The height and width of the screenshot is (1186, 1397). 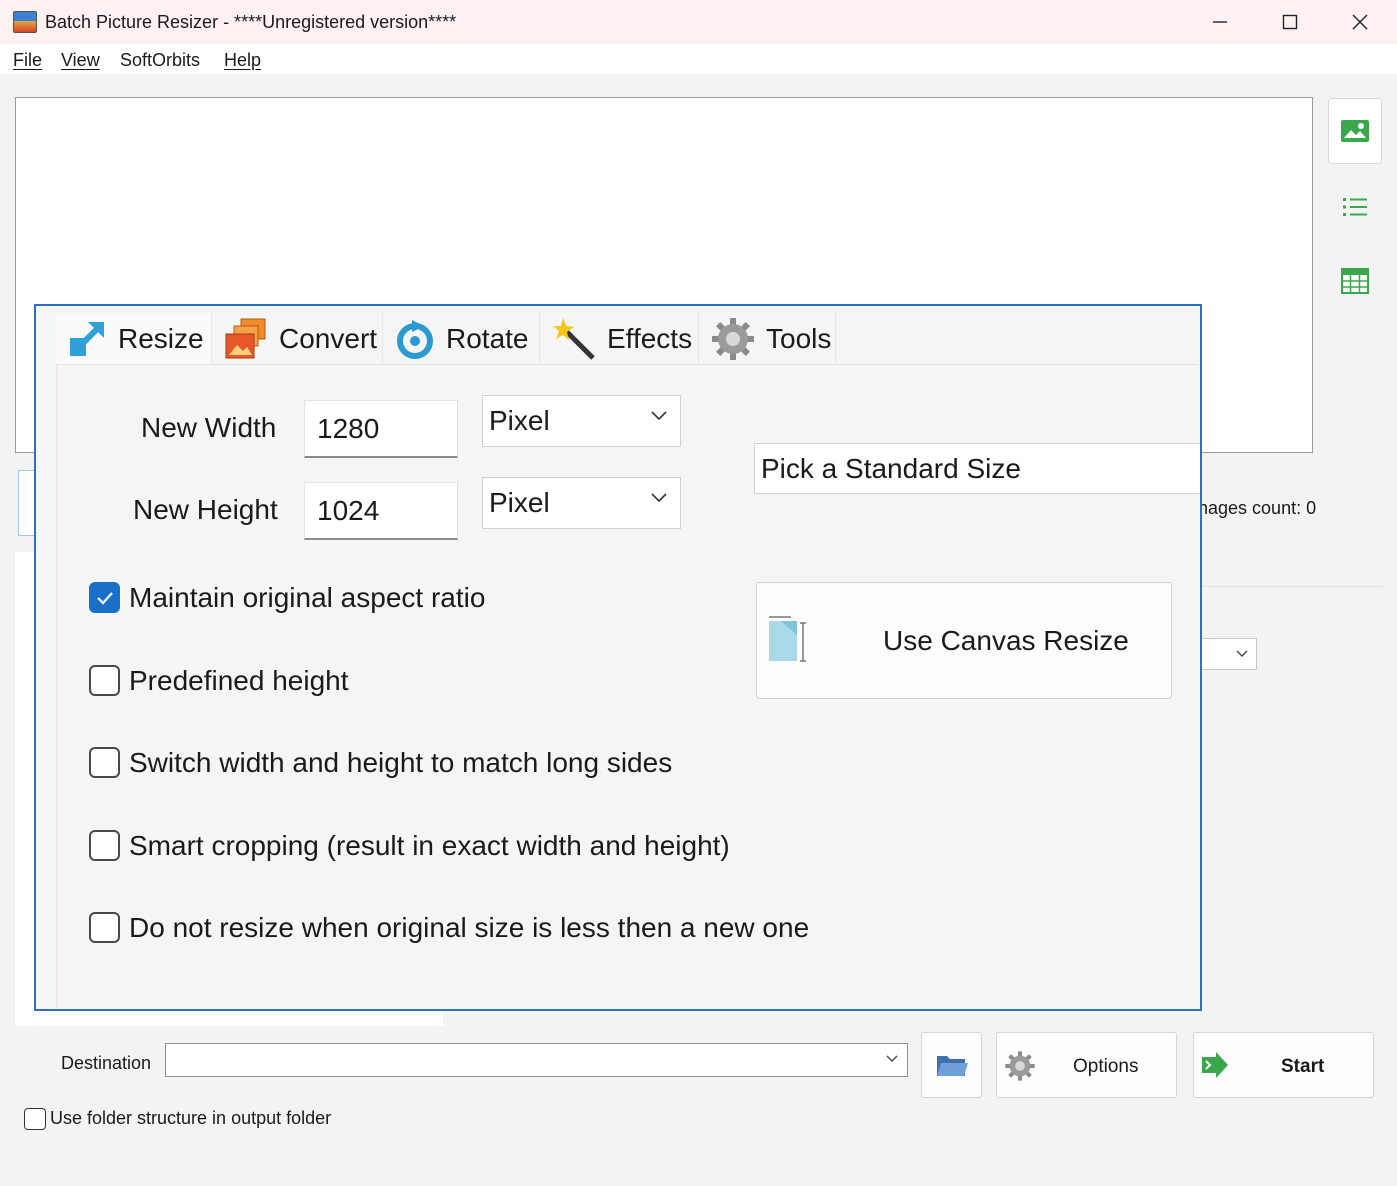 I want to click on width-unit-value: Pixel, so click(x=519, y=420).